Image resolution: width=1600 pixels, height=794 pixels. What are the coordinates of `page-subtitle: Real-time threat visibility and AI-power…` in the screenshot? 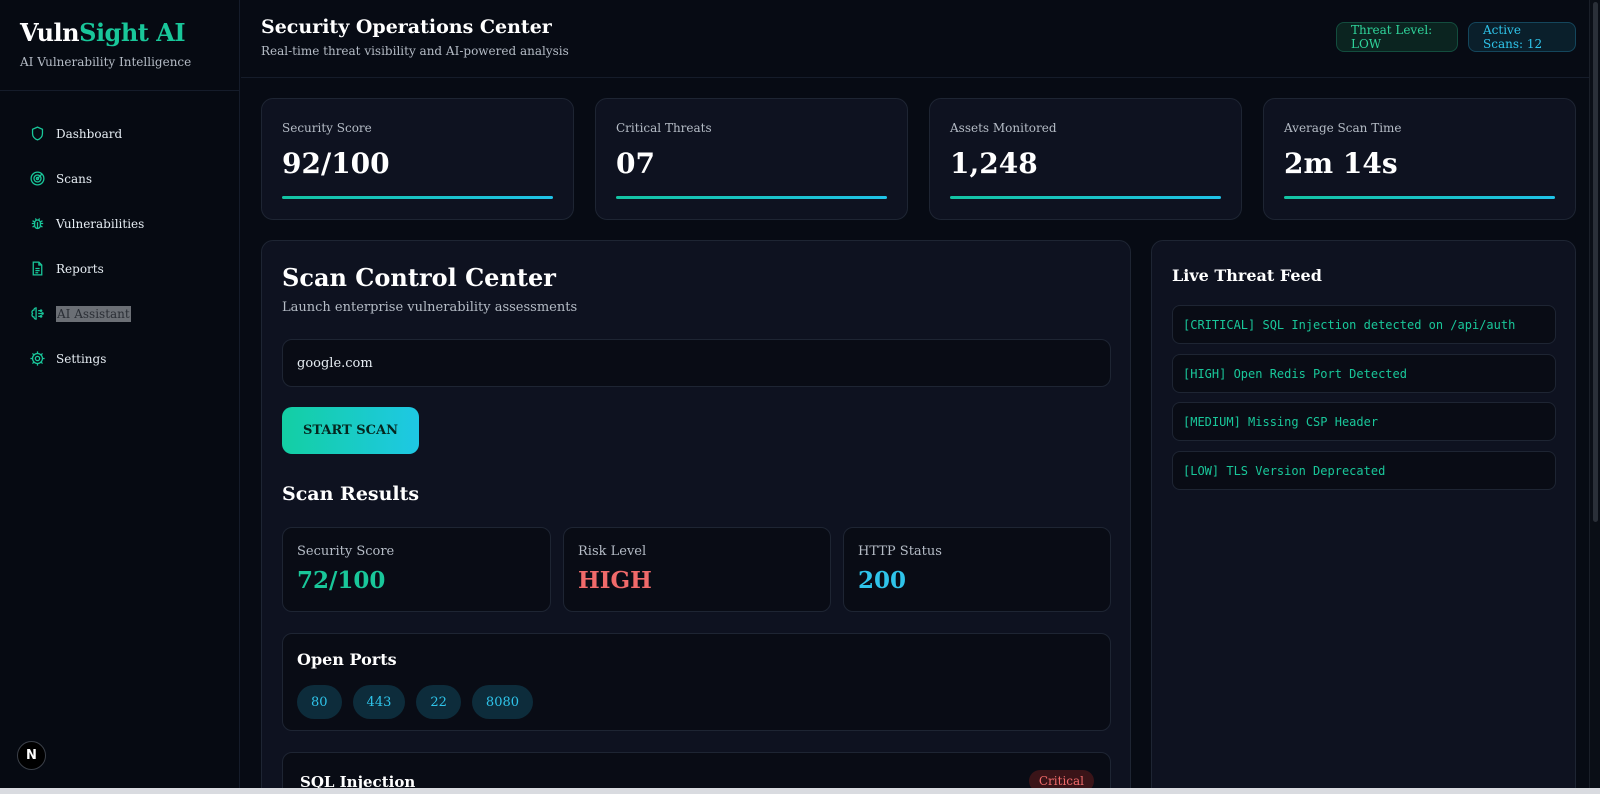 It's located at (415, 51).